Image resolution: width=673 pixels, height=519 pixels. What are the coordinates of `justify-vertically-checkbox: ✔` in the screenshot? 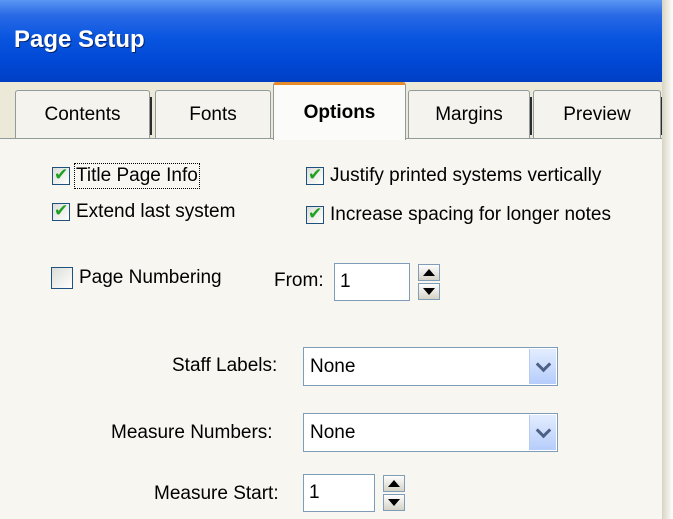 It's located at (315, 175).